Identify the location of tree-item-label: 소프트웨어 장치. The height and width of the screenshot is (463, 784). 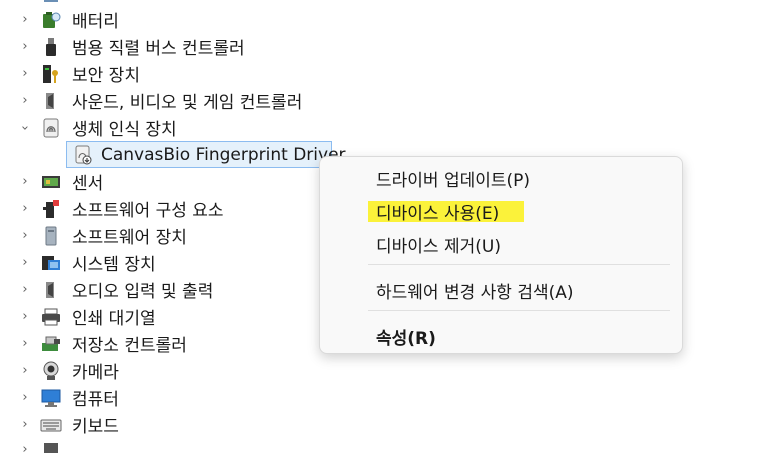
(129, 238).